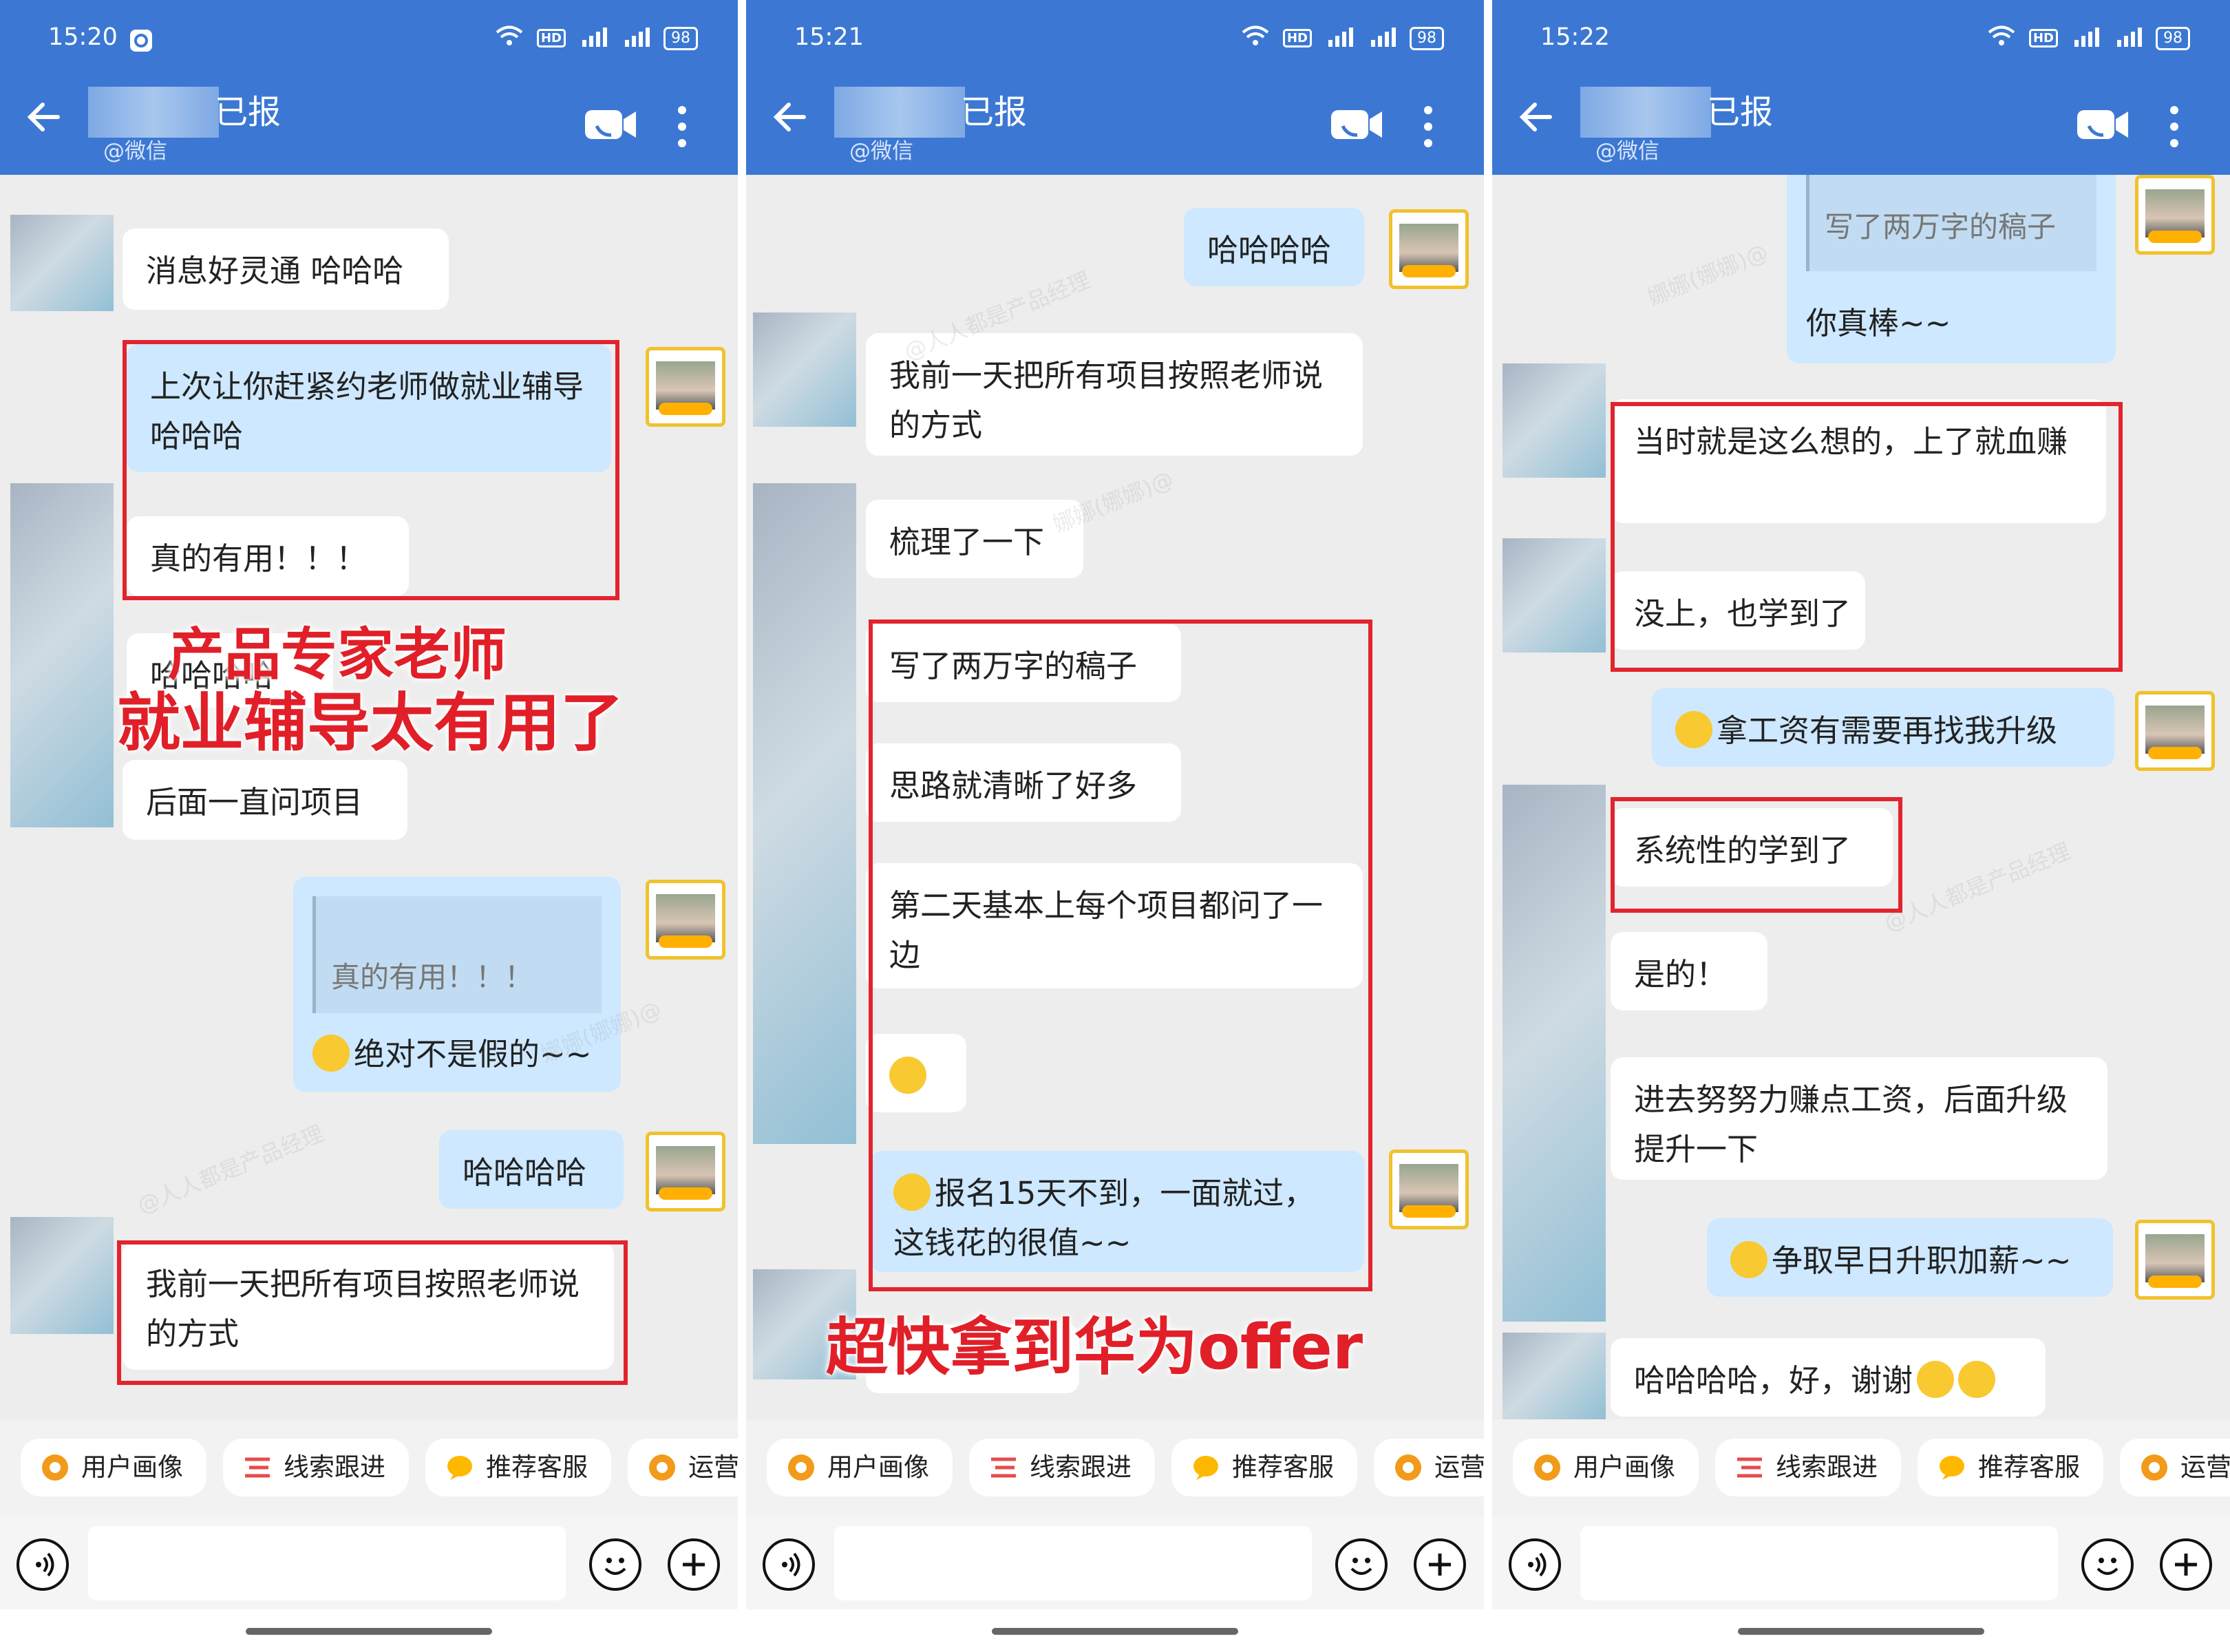 The width and height of the screenshot is (2230, 1652). What do you see at coordinates (1887, 730) in the screenshot?
I see `message-text: 拿工资有需要再找我升级` at bounding box center [1887, 730].